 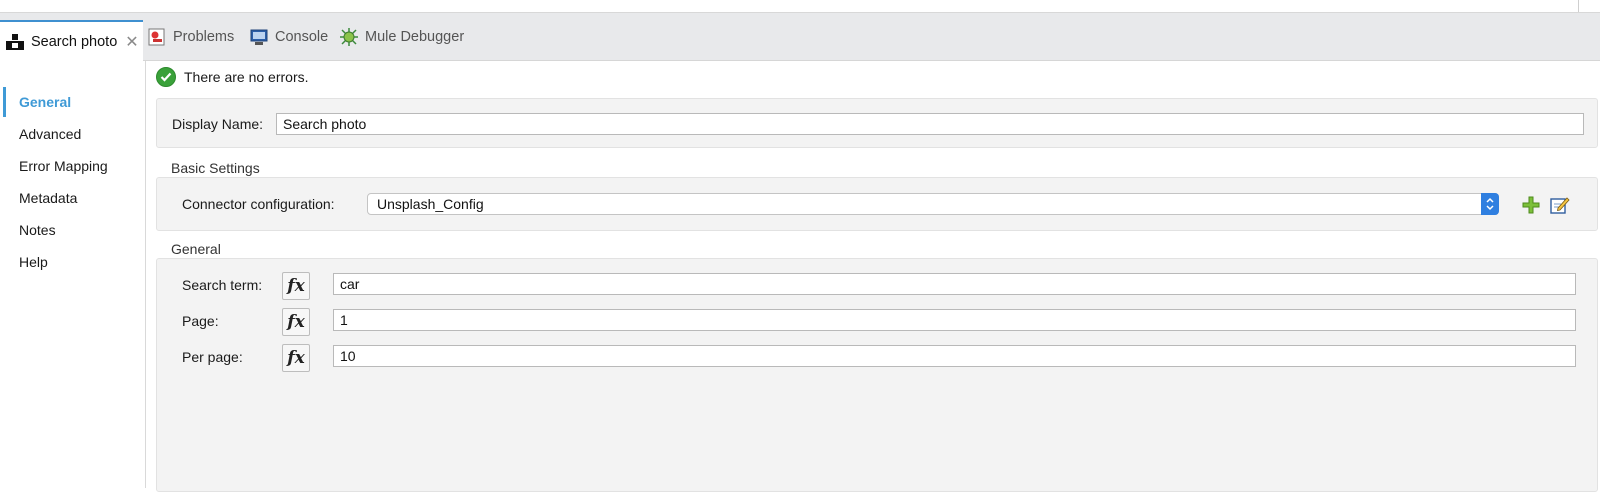 What do you see at coordinates (15, 42) in the screenshot?
I see `unsplash-icon` at bounding box center [15, 42].